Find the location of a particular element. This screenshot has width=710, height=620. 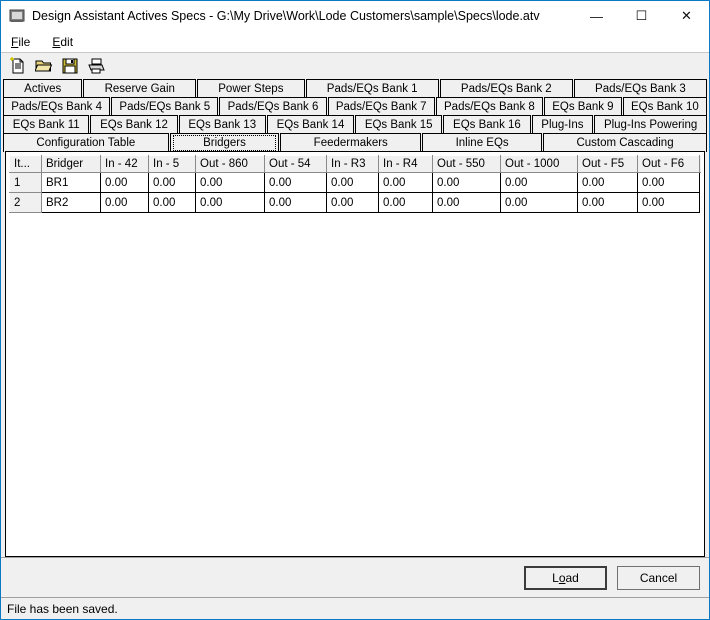

toolbar is located at coordinates (355, 65).